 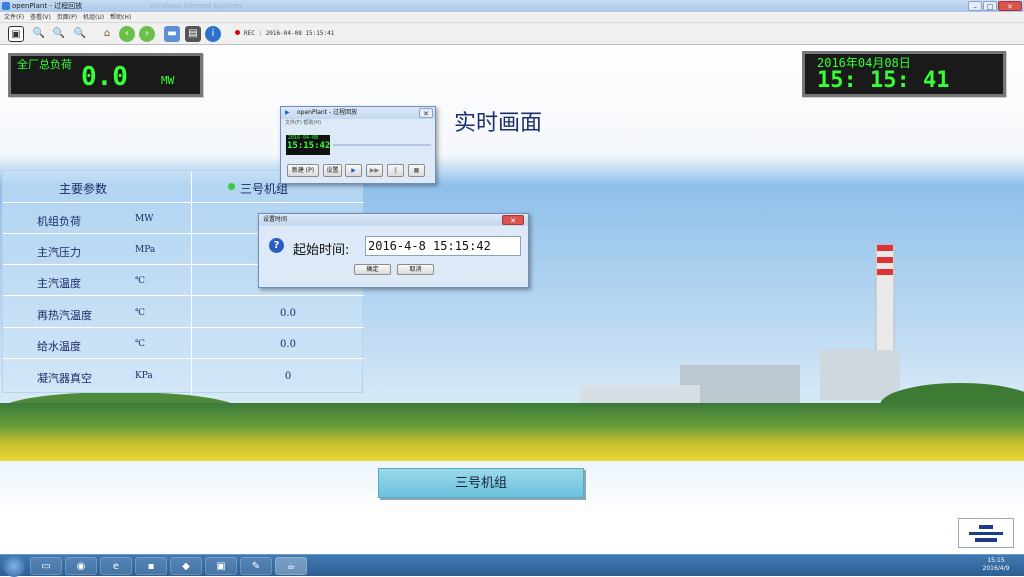 What do you see at coordinates (990, 6) in the screenshot?
I see `maximize-button: □` at bounding box center [990, 6].